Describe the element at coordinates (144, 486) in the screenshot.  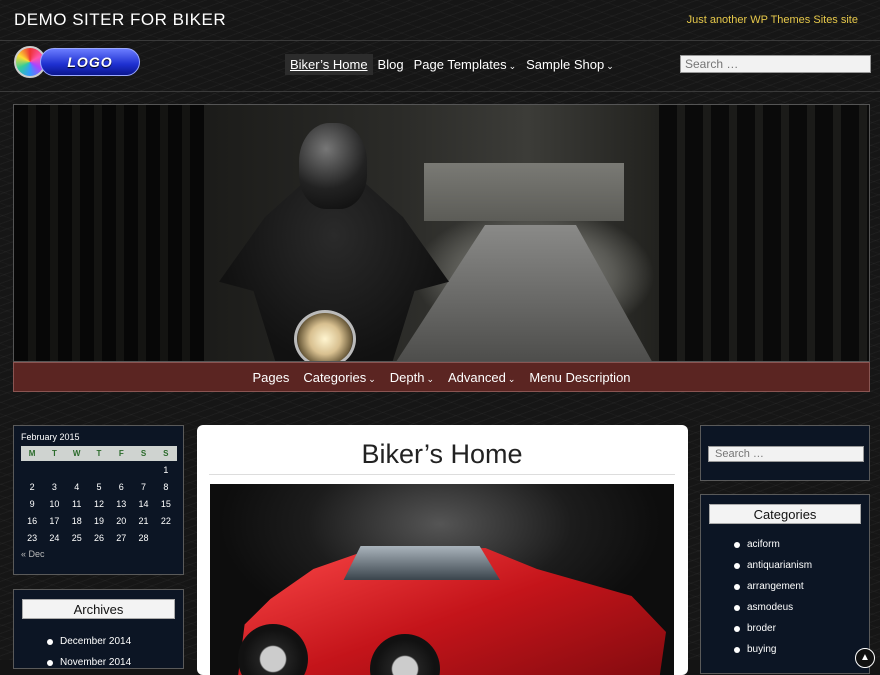
I see `calendar-day: 7` at that location.